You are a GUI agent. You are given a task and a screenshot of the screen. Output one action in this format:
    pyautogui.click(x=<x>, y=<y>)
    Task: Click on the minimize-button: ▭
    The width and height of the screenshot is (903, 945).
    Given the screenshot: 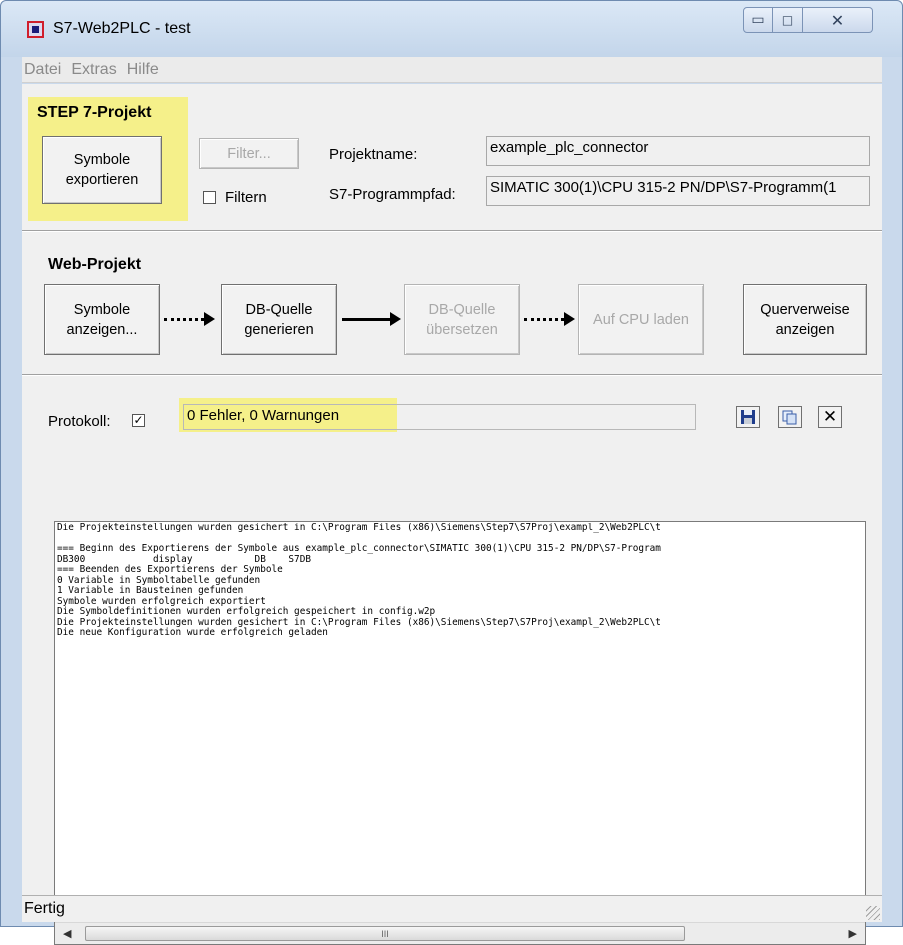 What is the action you would take?
    pyautogui.click(x=758, y=20)
    